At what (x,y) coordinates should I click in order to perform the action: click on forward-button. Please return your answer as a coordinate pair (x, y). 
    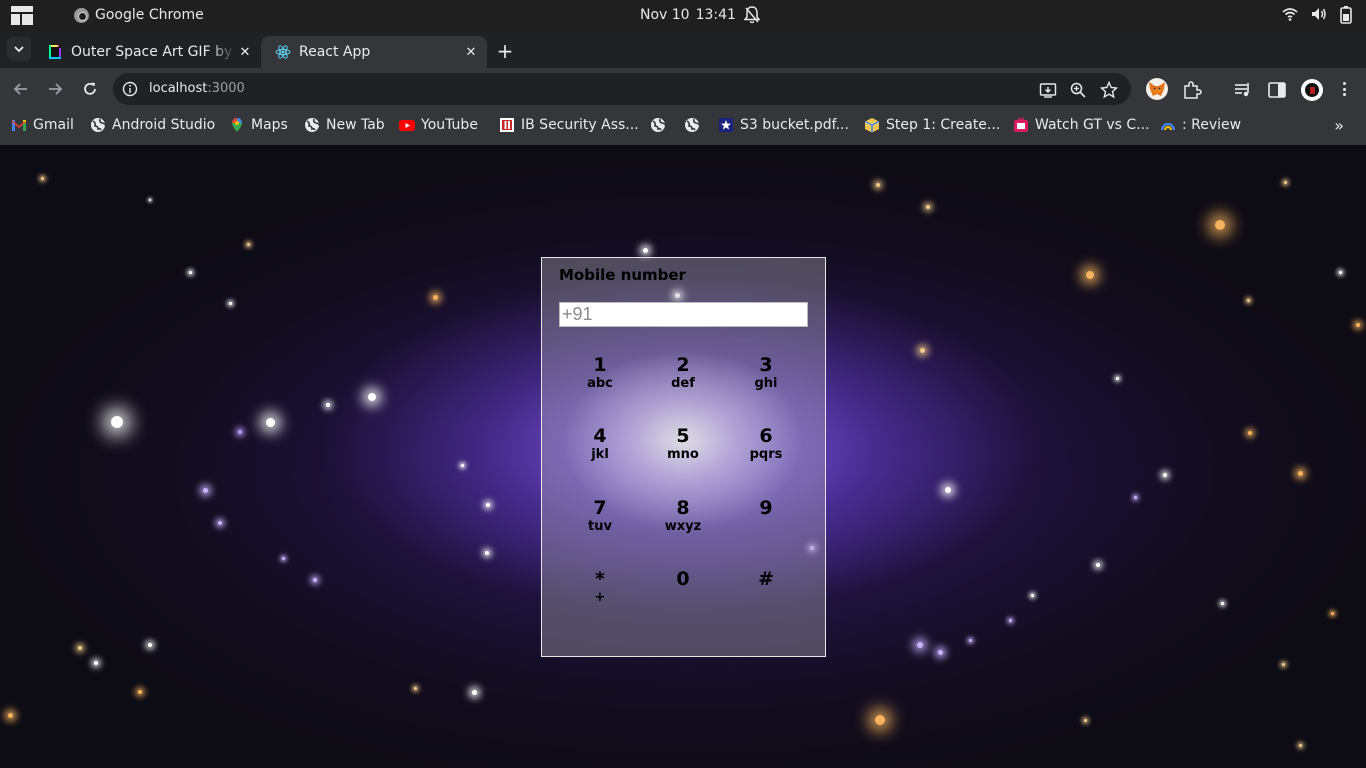
    Looking at the image, I should click on (55, 89).